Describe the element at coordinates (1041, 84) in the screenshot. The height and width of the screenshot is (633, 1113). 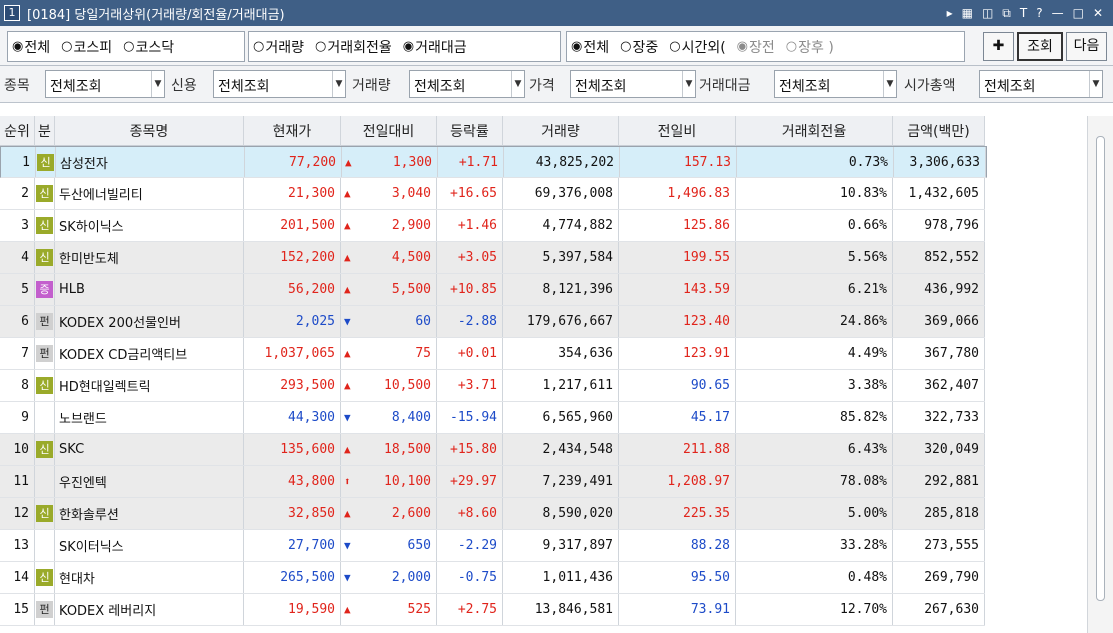
I see `marketcap-filter-select: 전체조회 ▼` at that location.